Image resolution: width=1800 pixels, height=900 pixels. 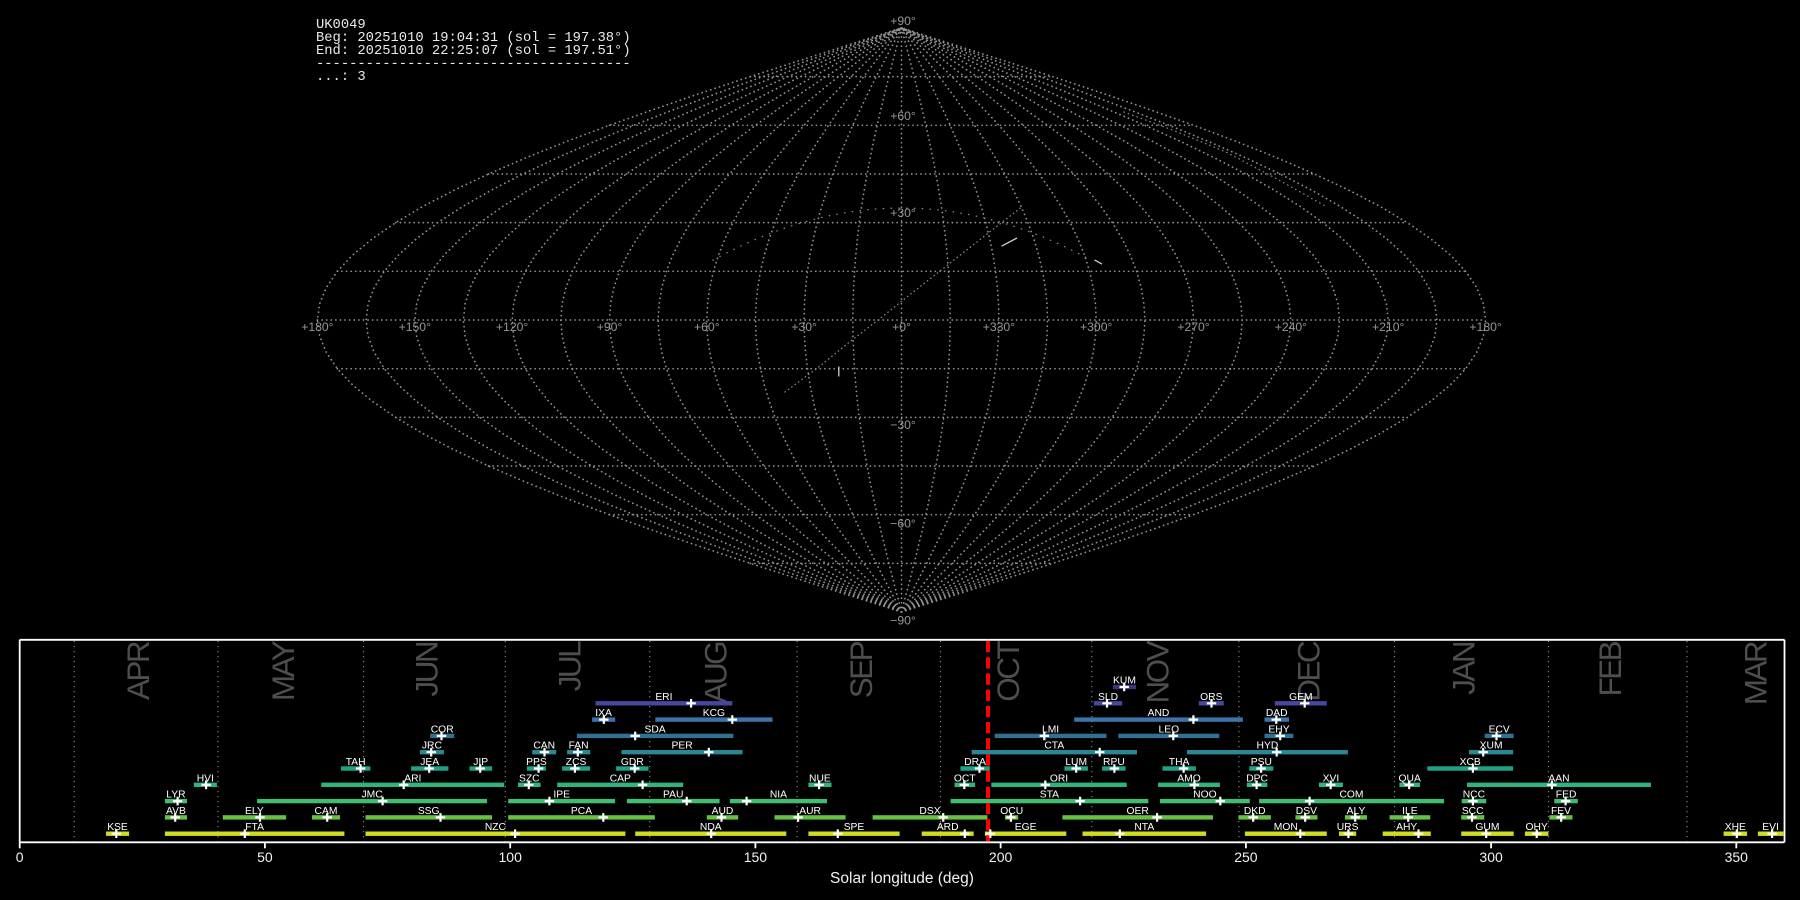 I want to click on svg-text: NZC, so click(x=496, y=827).